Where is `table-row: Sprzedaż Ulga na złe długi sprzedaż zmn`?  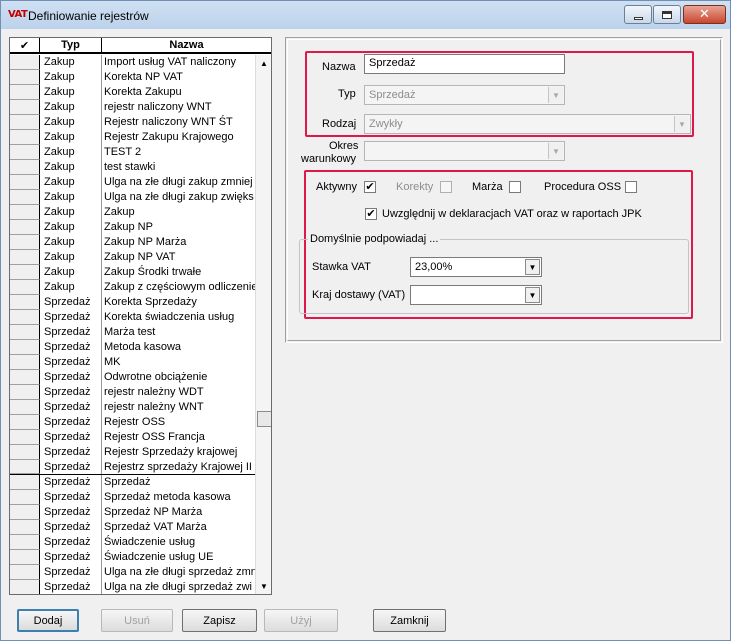 table-row: Sprzedaż Ulga na złe długi sprzedaż zmn is located at coordinates (132, 572).